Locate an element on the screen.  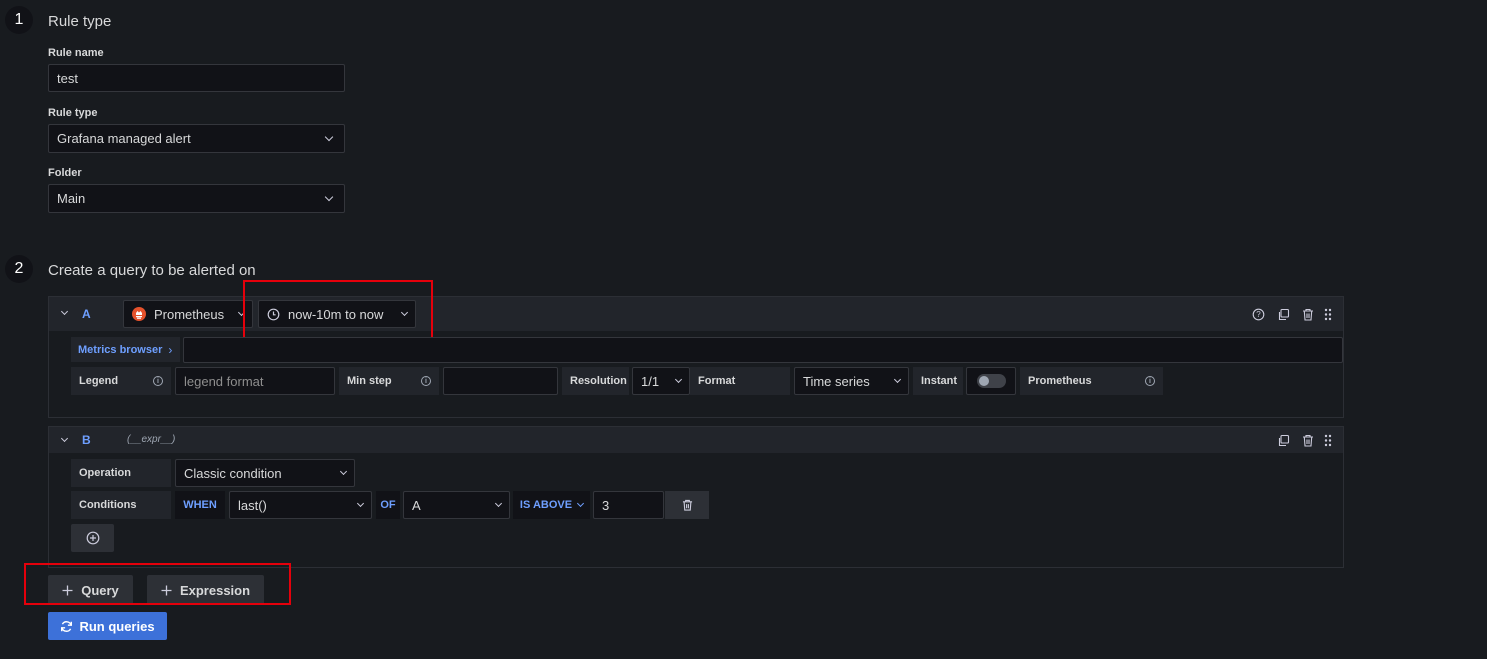
legend-input: legend format is located at coordinates (255, 381).